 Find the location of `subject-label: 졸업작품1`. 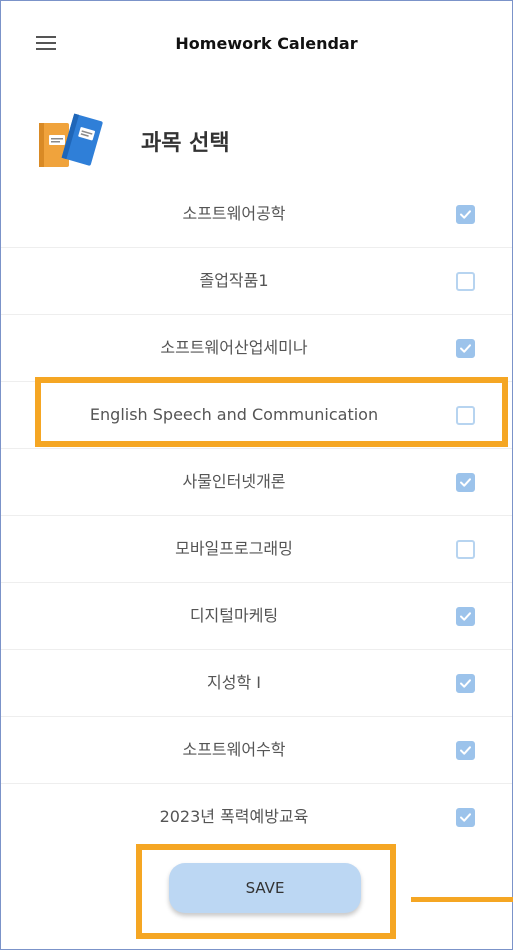

subject-label: 졸업작품1 is located at coordinates (234, 280).